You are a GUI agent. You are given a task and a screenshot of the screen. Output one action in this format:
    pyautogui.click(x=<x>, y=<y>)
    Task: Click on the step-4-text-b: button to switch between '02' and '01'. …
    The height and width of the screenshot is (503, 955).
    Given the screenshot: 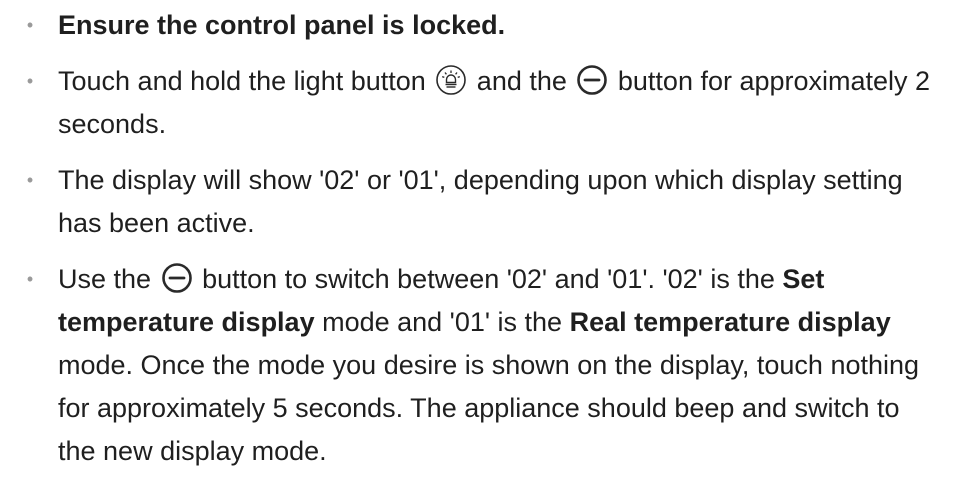 What is the action you would take?
    pyautogui.click(x=488, y=279)
    